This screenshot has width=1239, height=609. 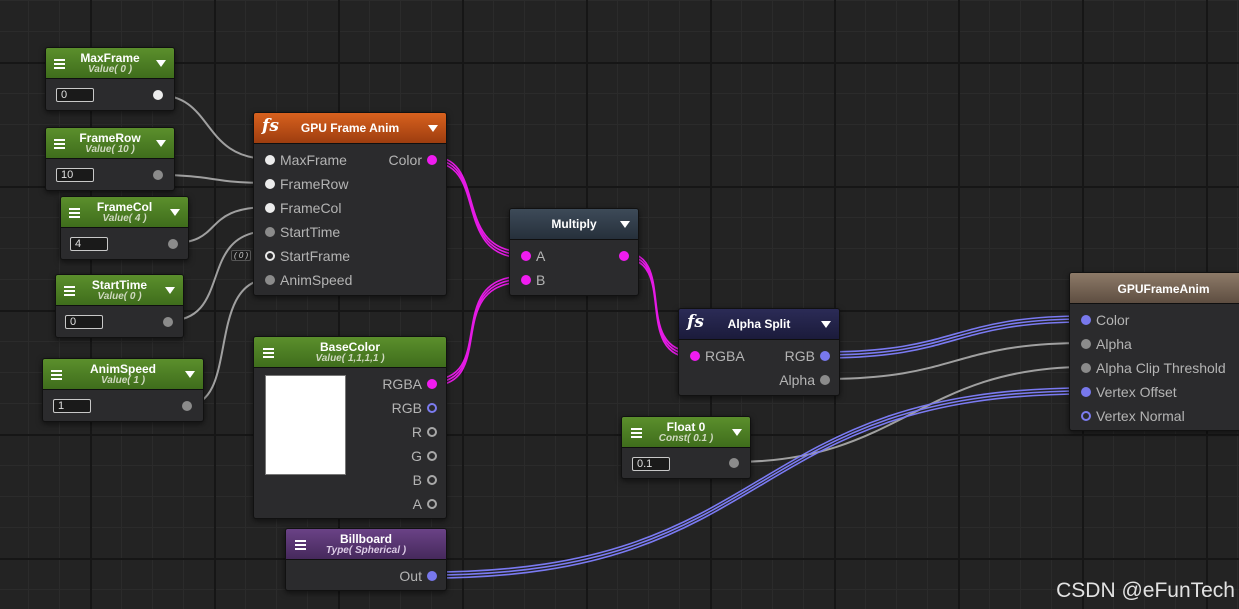 I want to click on wire-rgb-color-mid, so click(x=954, y=337).